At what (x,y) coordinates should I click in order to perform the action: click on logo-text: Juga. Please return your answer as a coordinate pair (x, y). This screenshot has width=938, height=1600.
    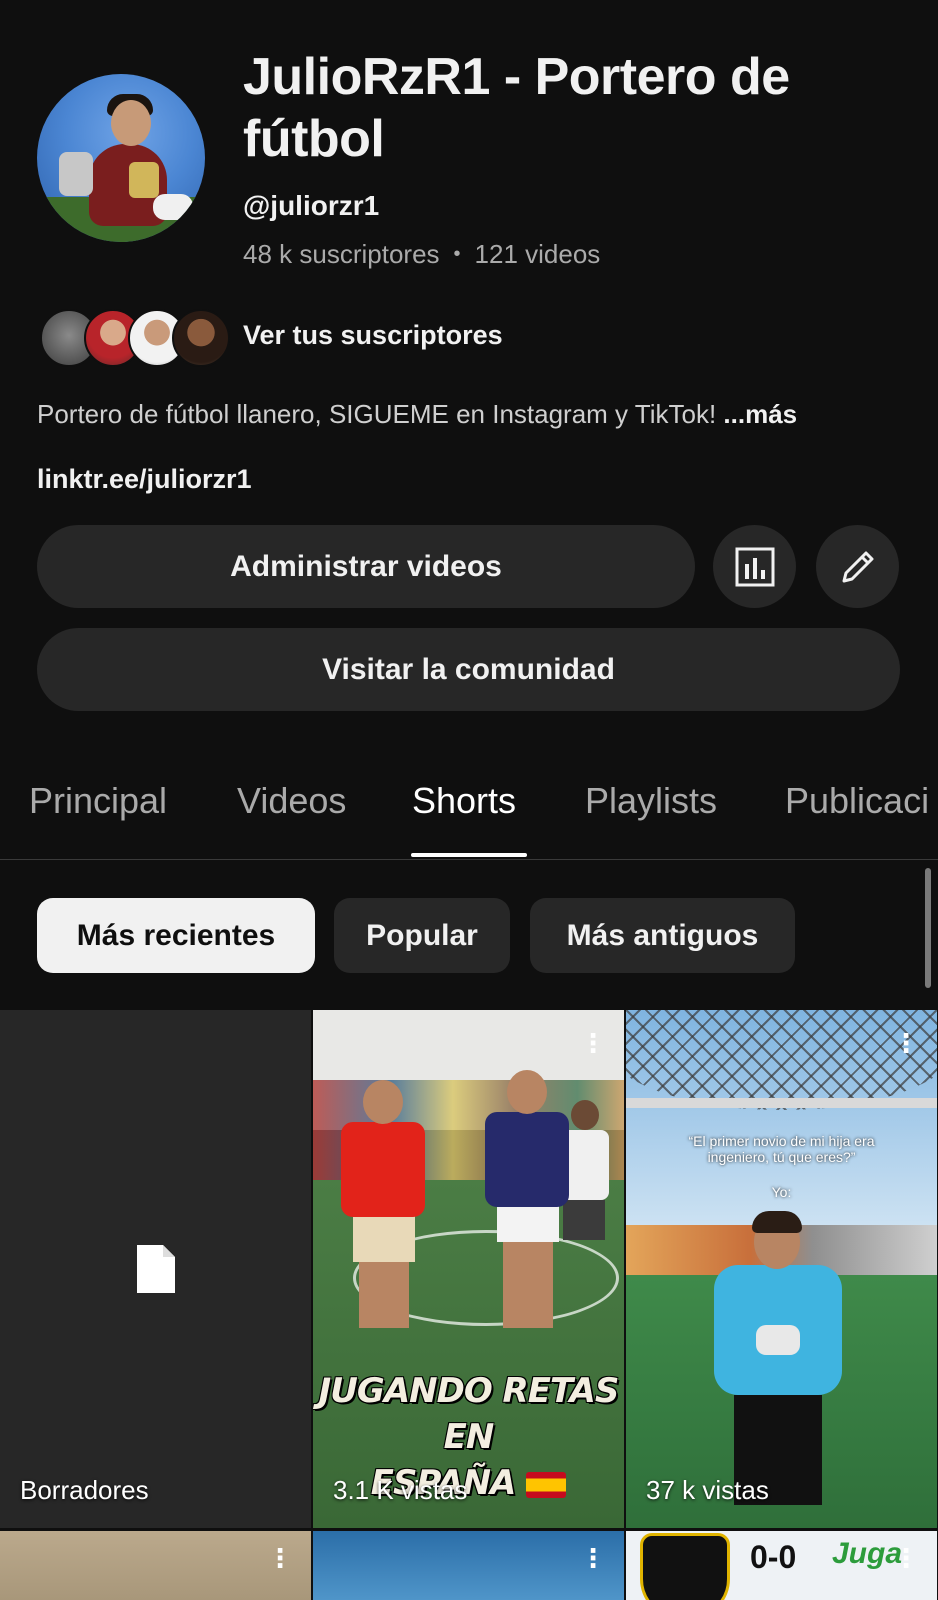
    Looking at the image, I should click on (867, 1553).